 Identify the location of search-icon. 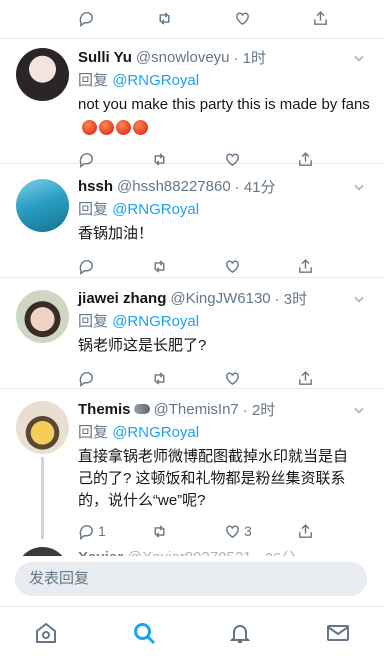
(145, 634).